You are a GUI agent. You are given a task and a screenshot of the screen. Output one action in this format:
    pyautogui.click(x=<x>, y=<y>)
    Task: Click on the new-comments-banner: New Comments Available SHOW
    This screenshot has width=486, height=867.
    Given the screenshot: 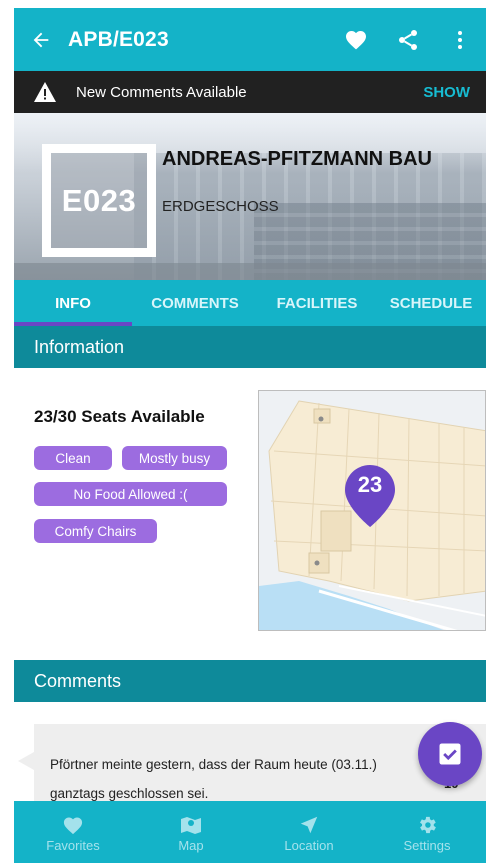 What is the action you would take?
    pyautogui.click(x=250, y=92)
    